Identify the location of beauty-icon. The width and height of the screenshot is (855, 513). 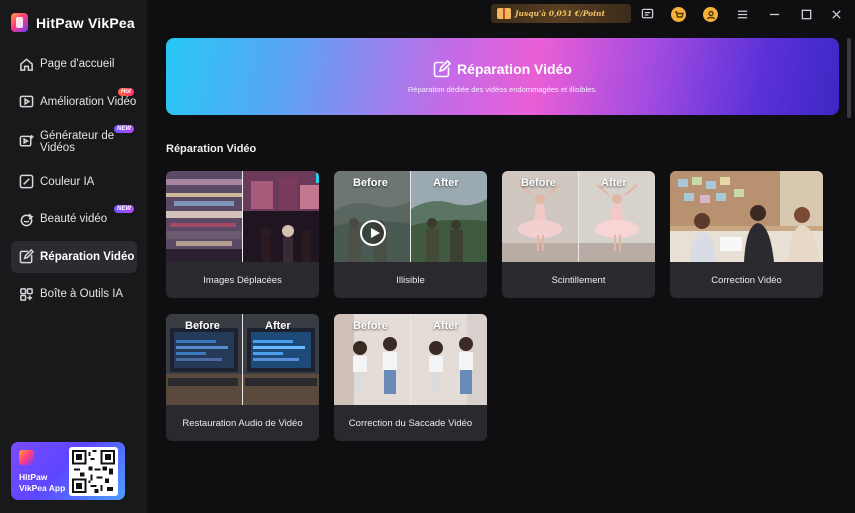
(26, 219).